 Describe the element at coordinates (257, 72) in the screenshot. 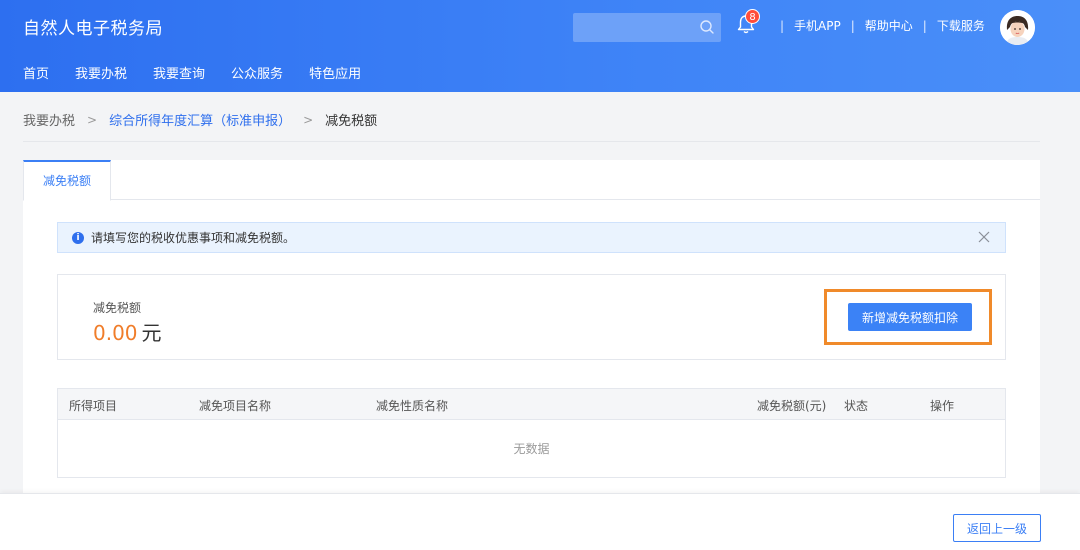

I see `nav-item-public-service: 公众服务` at that location.